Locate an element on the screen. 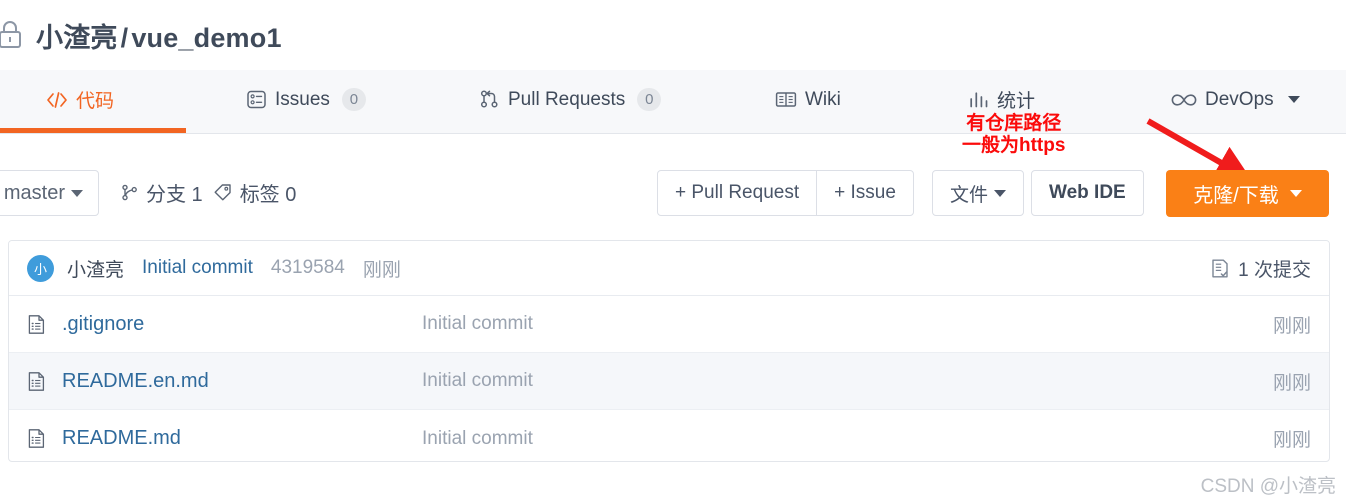  tab-wiki-label: Wiki is located at coordinates (823, 99).